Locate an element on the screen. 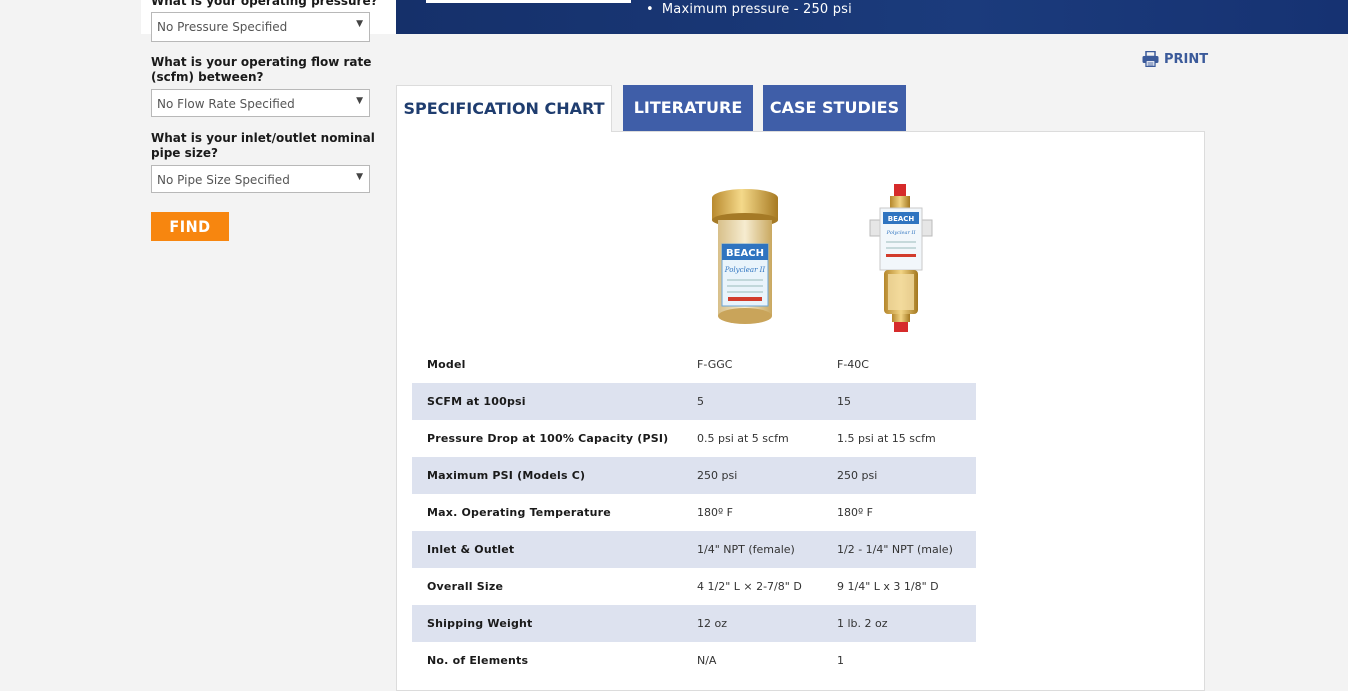  spec-label: Maximum PSI (Models C) is located at coordinates (506, 475).